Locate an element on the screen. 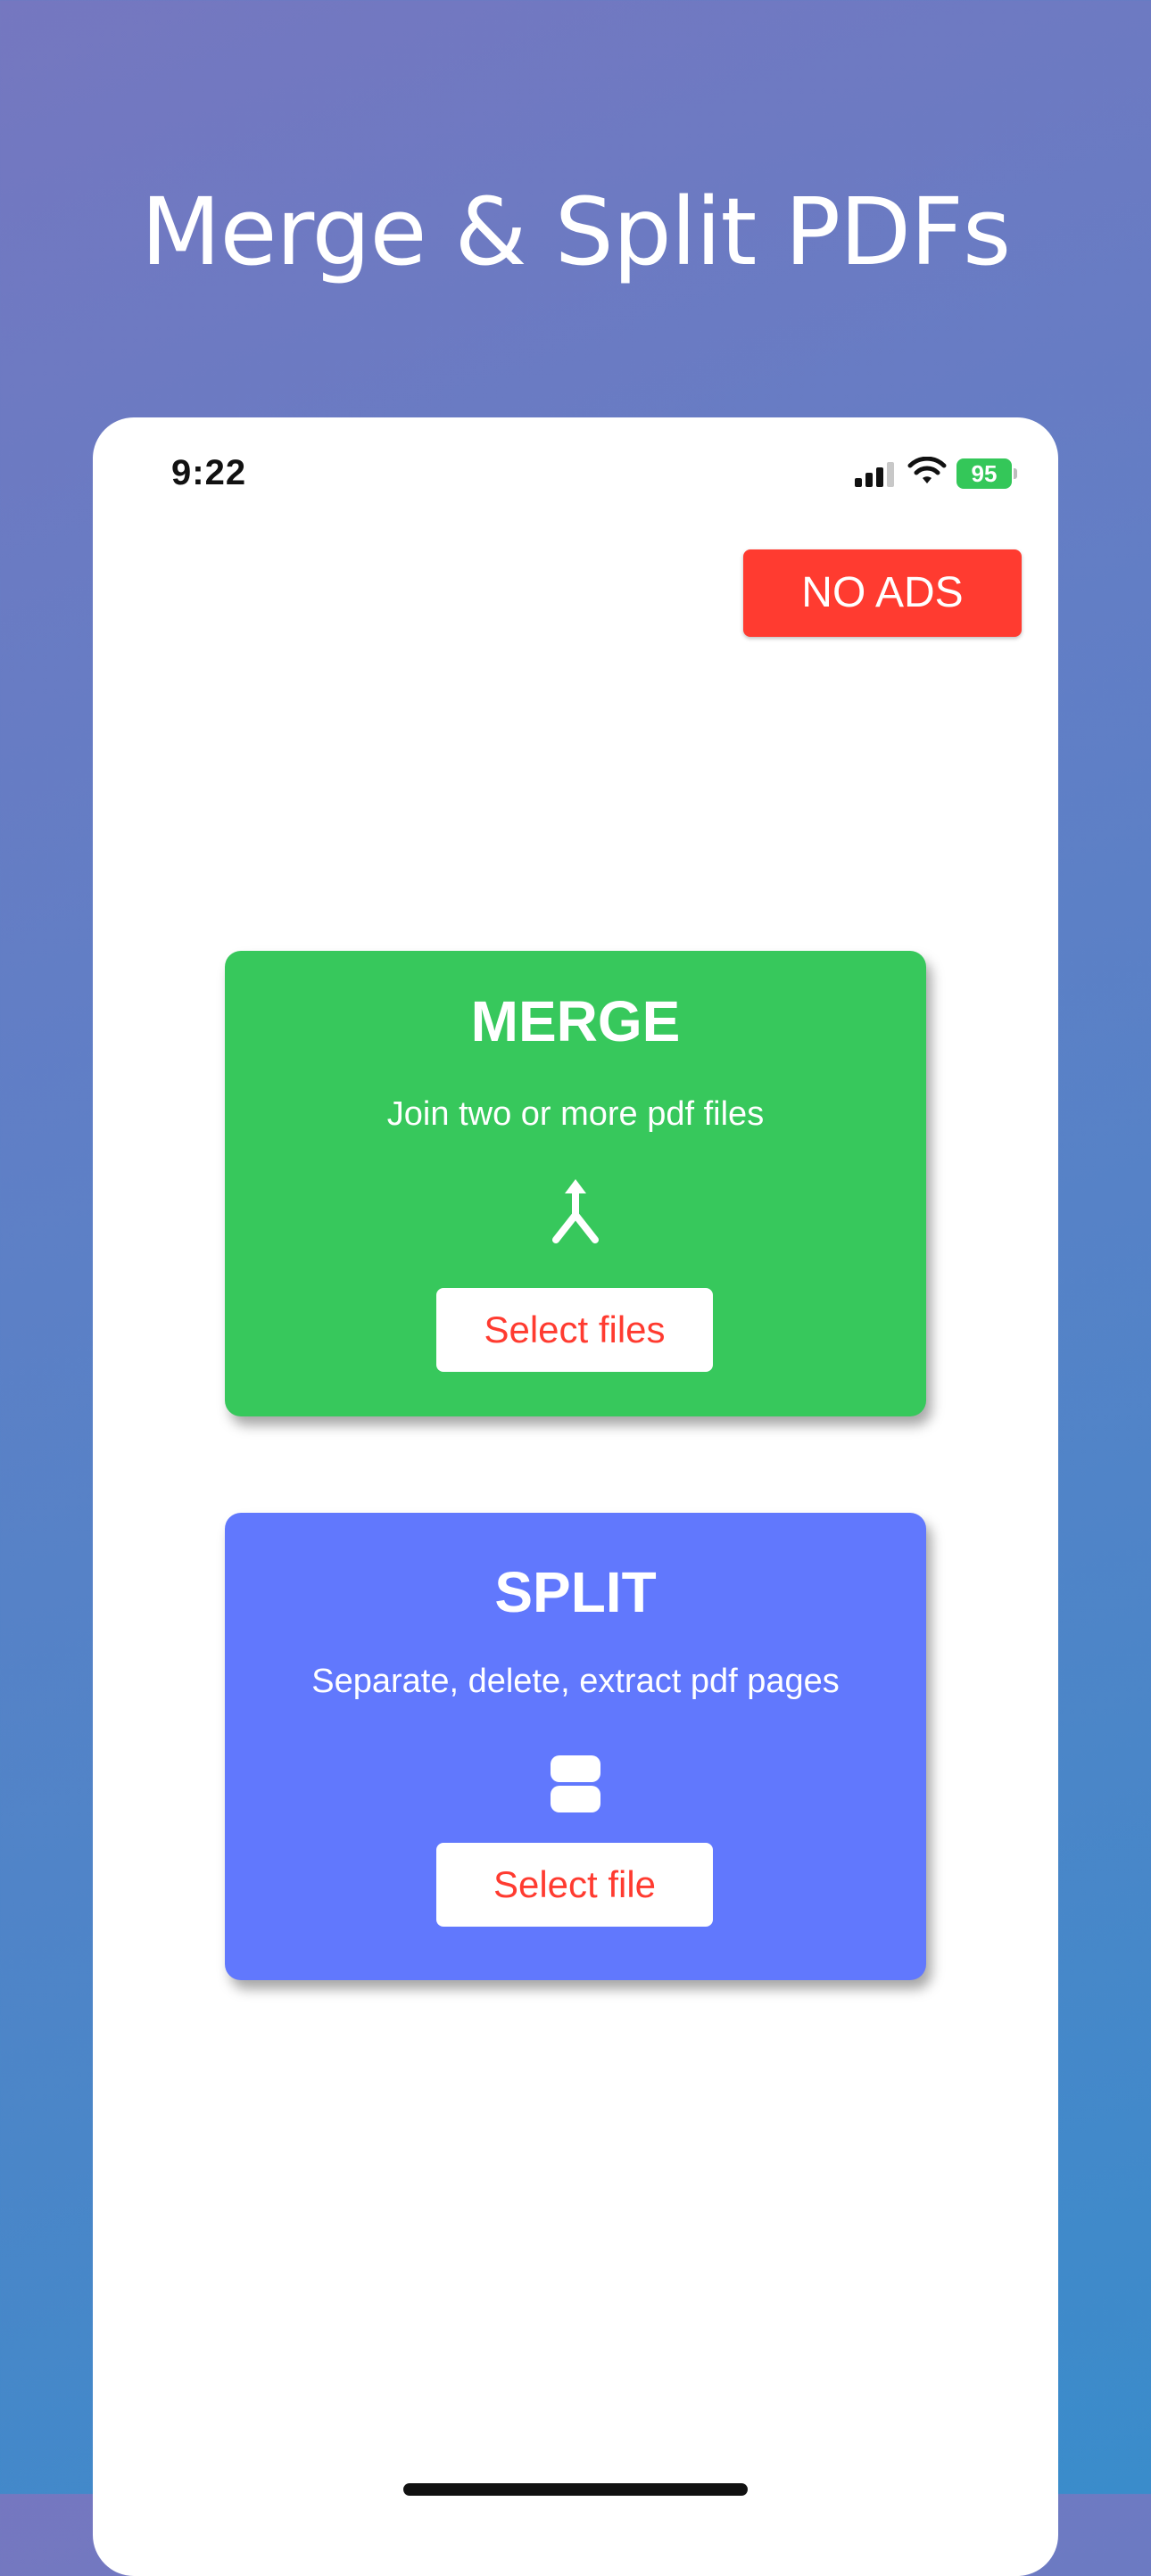  status-time: 9:22 is located at coordinates (209, 473).